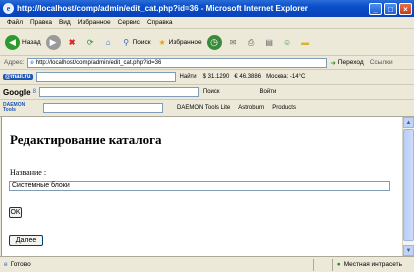 This screenshot has width=414, height=272. What do you see at coordinates (188, 77) in the screenshot?
I see `mailru-find-button: Найти` at bounding box center [188, 77].